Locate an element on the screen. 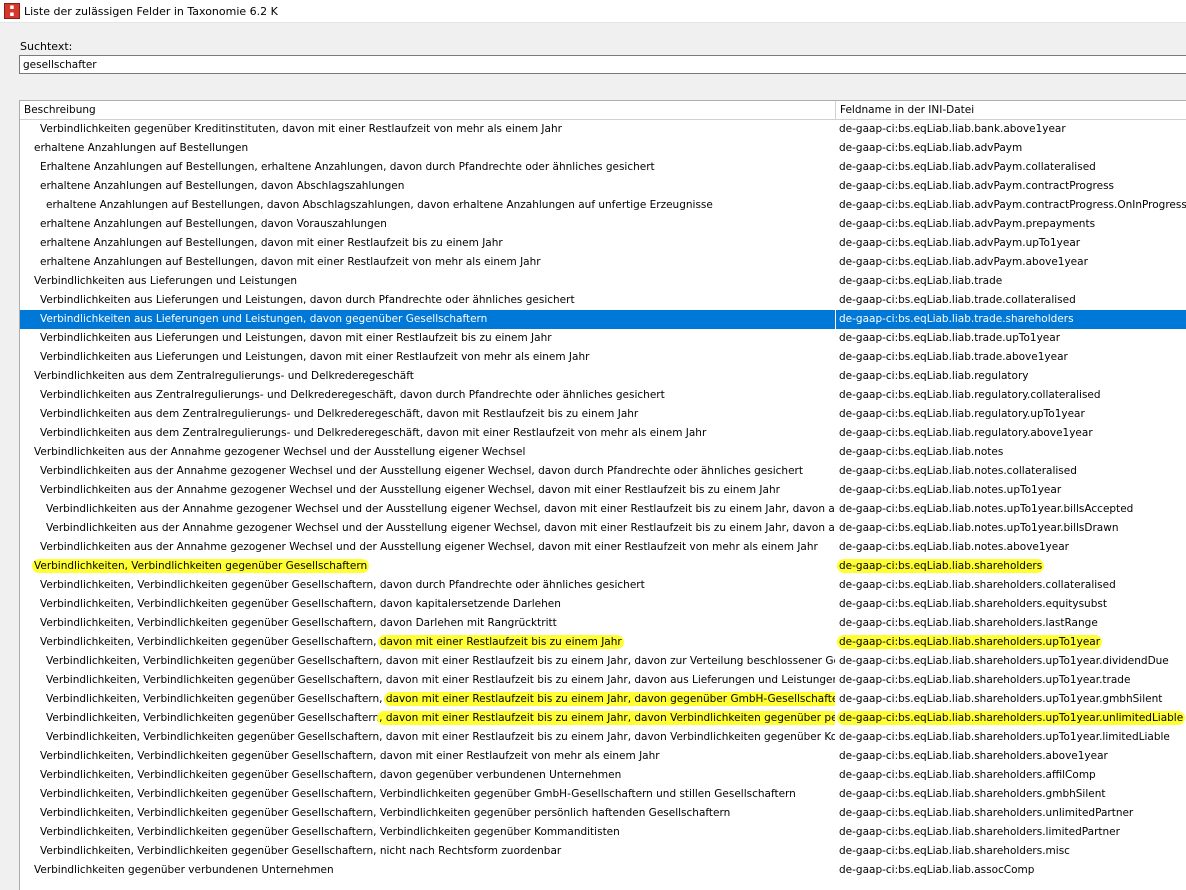 This screenshot has height=890, width=1186. column-header-field-name: Feldname in der INI-Datei is located at coordinates (1011, 110).